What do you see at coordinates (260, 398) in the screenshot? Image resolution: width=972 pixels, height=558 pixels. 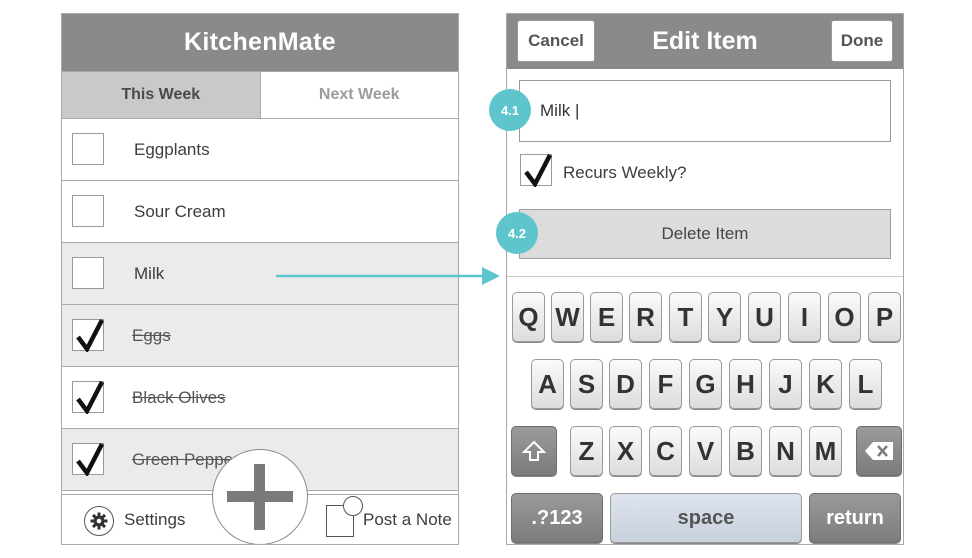 I see `list-item: Black Olives` at bounding box center [260, 398].